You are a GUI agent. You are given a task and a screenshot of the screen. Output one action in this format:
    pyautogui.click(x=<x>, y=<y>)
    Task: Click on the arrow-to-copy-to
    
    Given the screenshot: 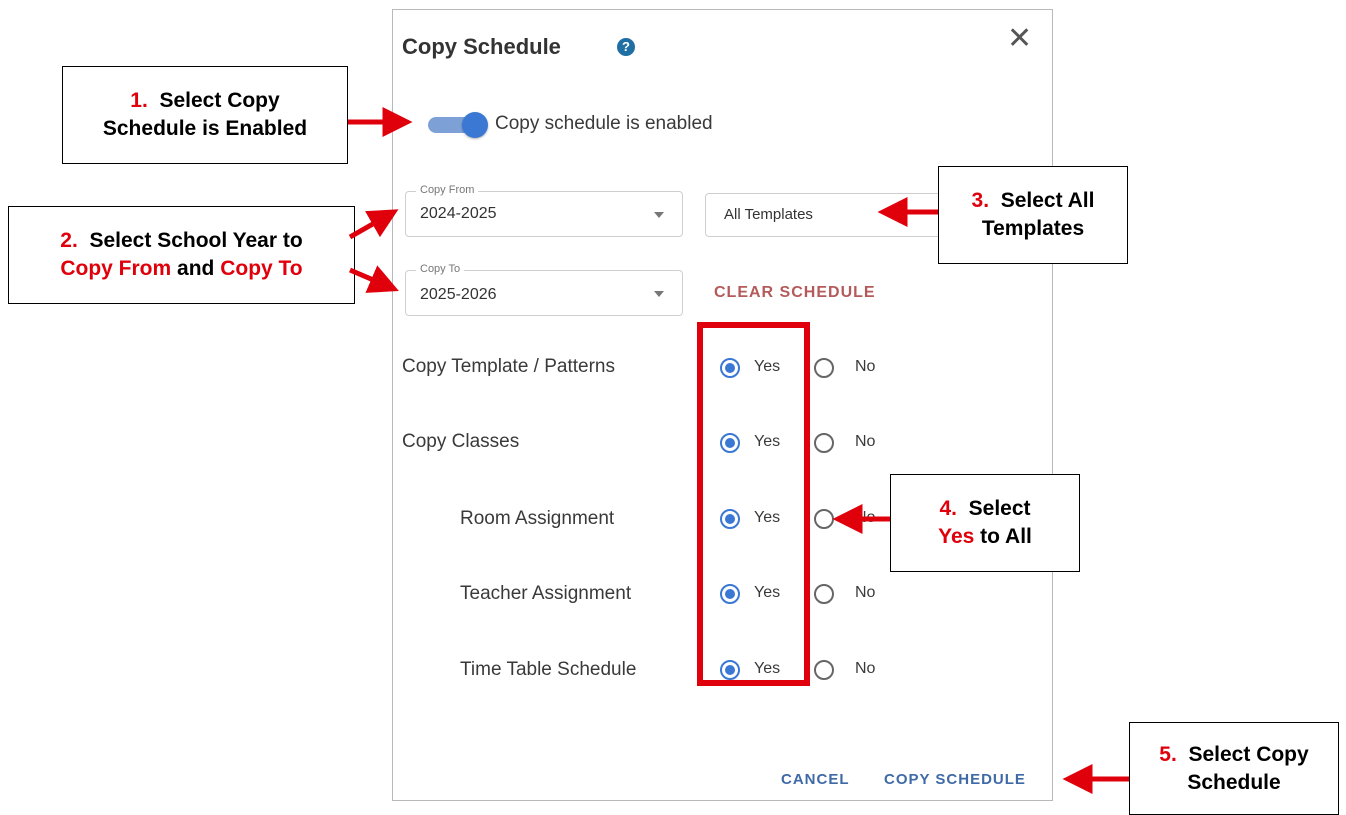 What is the action you would take?
    pyautogui.click(x=374, y=279)
    